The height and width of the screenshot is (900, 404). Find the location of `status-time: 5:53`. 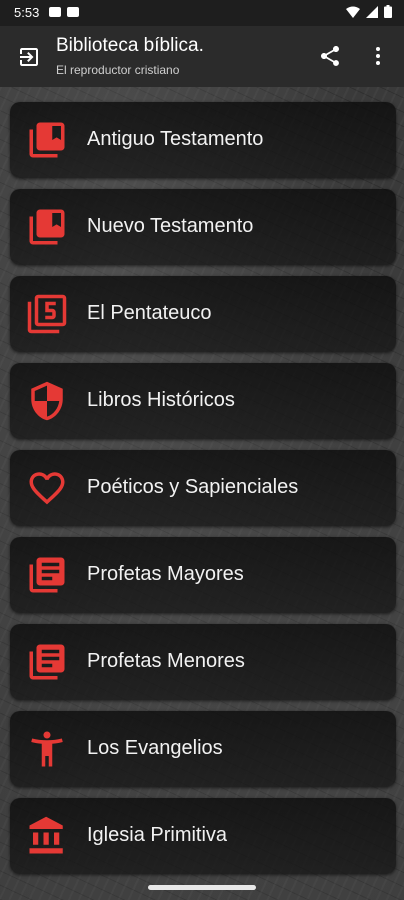

status-time: 5:53 is located at coordinates (27, 12).